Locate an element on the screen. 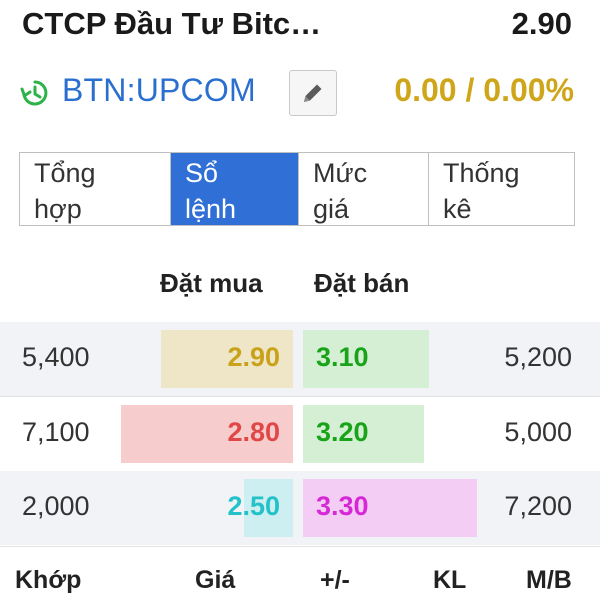 Image resolution: width=600 pixels, height=600 pixels. tab-muc-gia: Mức giá is located at coordinates (364, 189).